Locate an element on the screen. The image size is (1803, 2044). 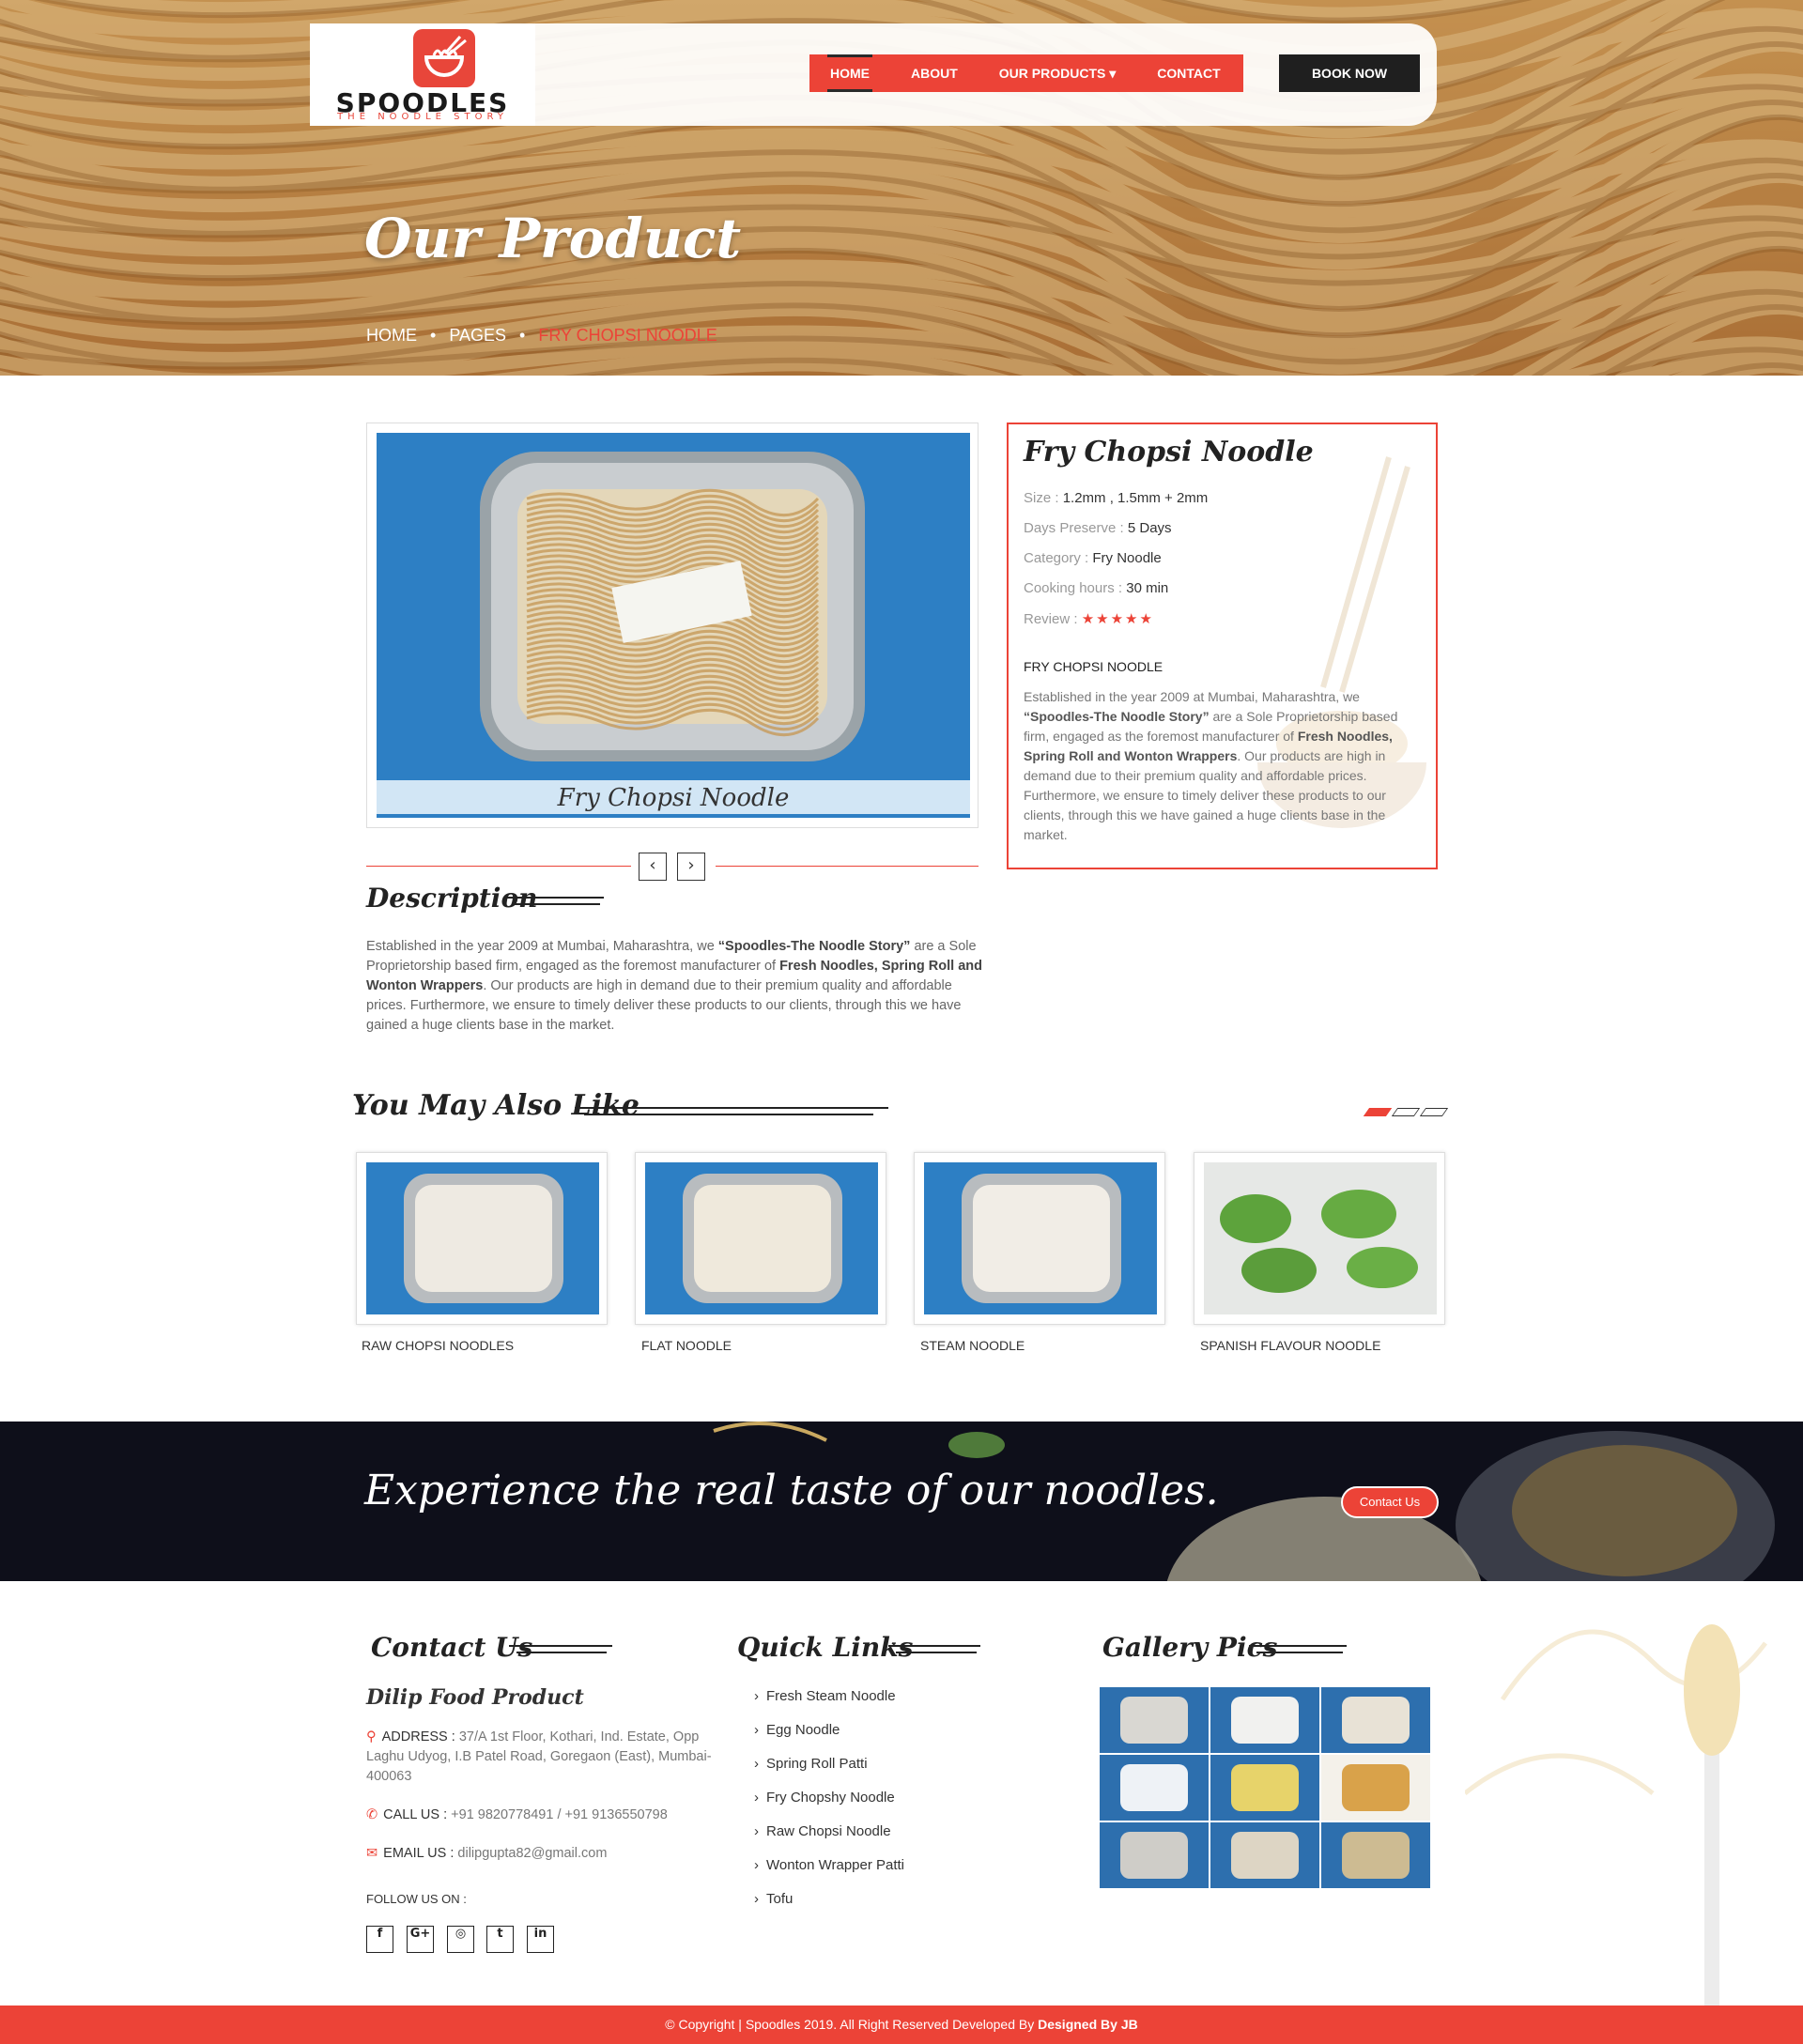
breadcrumb-pages: PAGES is located at coordinates (477, 335).